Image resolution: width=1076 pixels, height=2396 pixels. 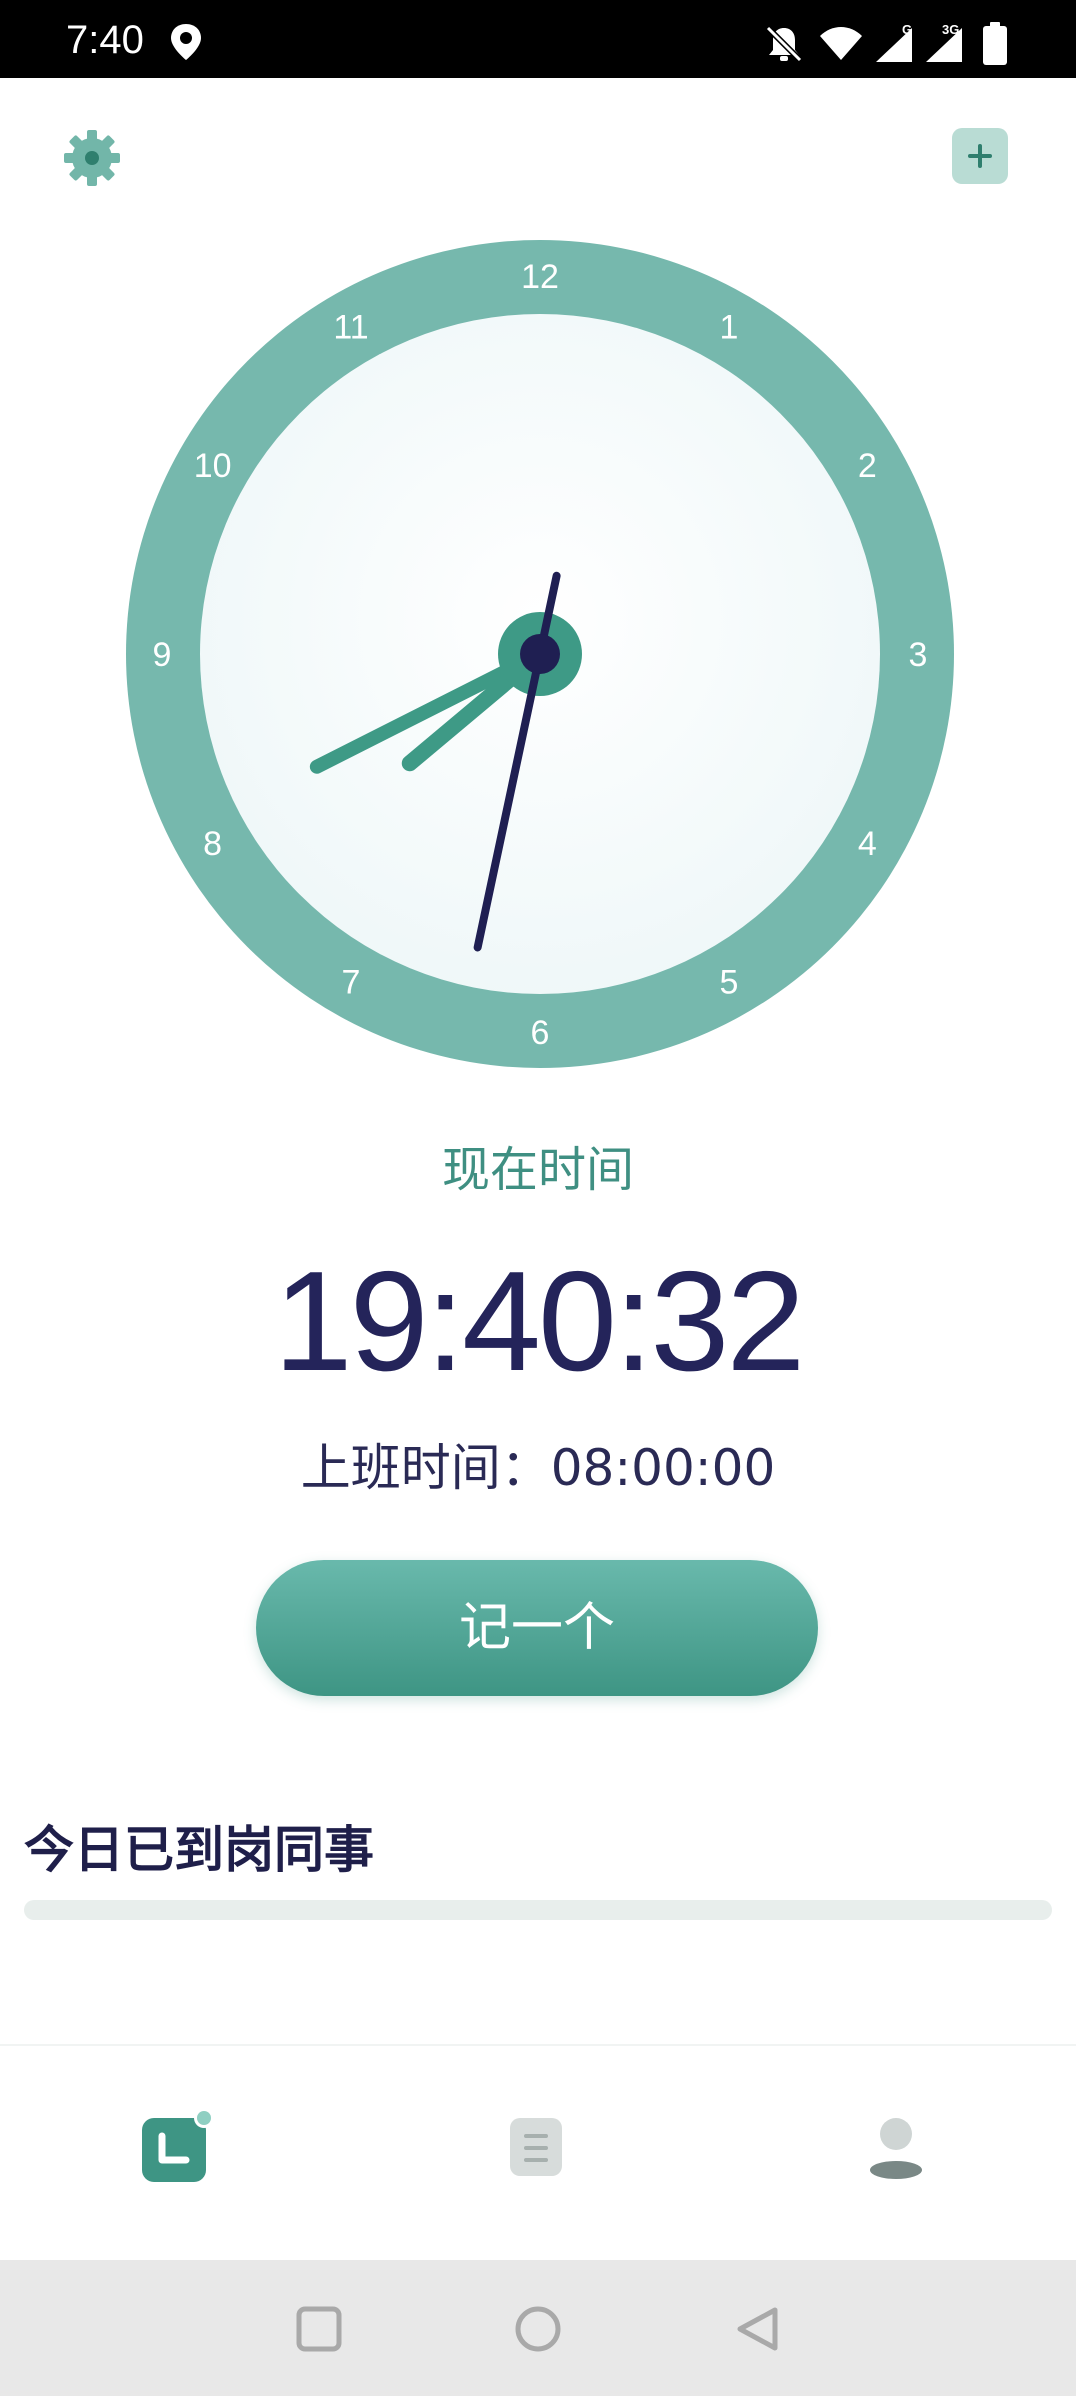 I want to click on clock-number-6: 6, so click(x=540, y=1033).